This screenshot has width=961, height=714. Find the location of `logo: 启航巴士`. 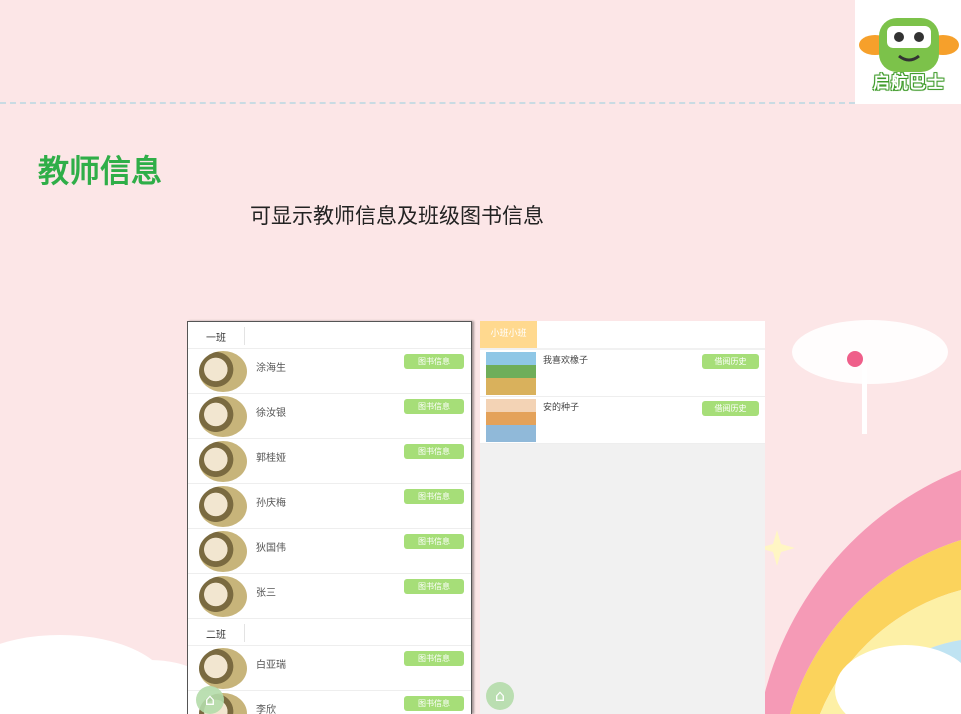

logo: 启航巴士 is located at coordinates (908, 52).